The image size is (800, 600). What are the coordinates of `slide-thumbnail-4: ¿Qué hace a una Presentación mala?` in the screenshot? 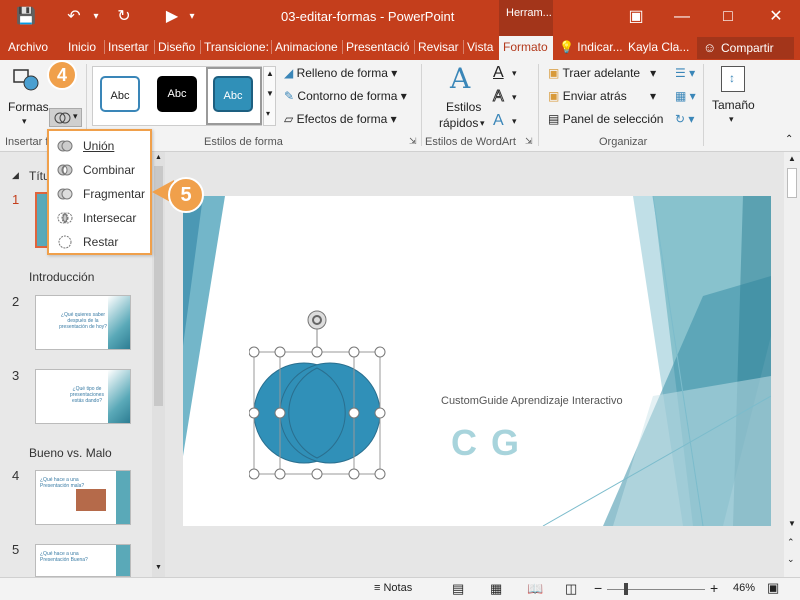 It's located at (83, 497).